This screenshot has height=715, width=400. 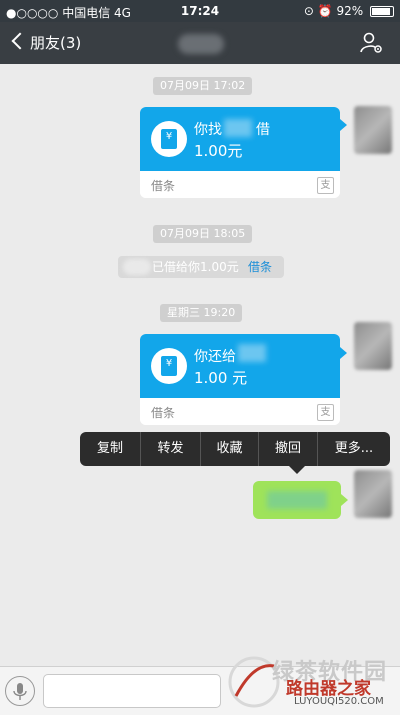 I want to click on chevron-left-icon, so click(x=20, y=41).